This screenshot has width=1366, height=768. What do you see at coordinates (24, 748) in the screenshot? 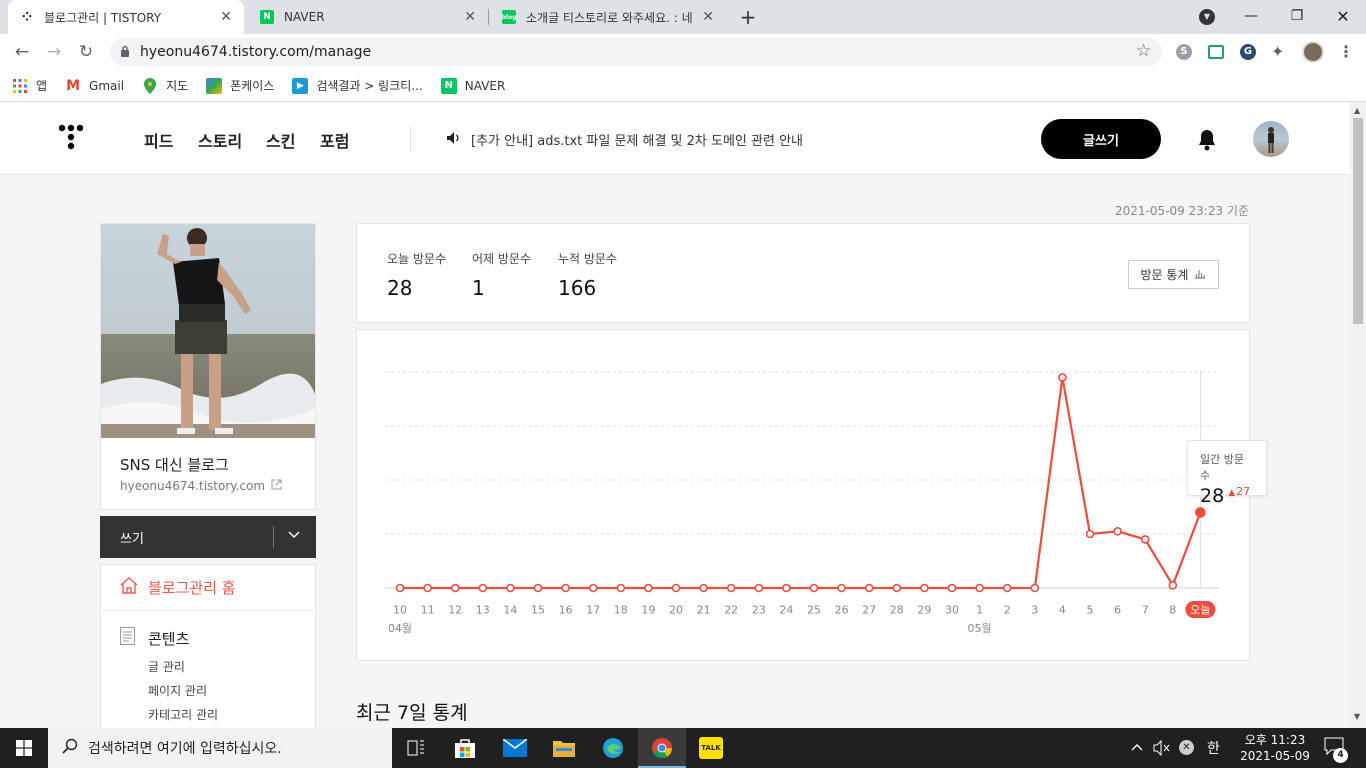
I see `windows-start-icon` at bounding box center [24, 748].